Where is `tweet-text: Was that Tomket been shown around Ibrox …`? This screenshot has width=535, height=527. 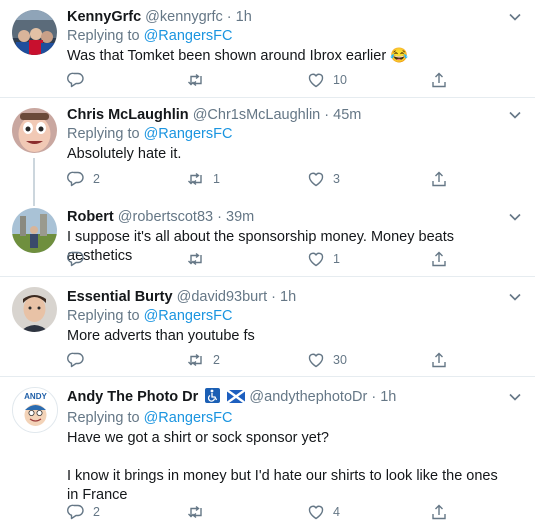
tweet-text: Was that Tomket been shown around Ibrox … is located at coordinates (286, 56).